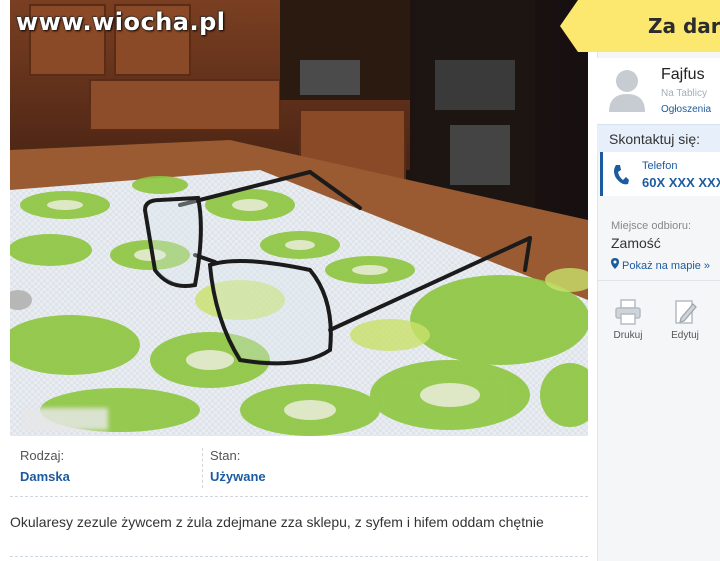 The width and height of the screenshot is (720, 561). I want to click on edit-button: Edytuj, so click(685, 319).